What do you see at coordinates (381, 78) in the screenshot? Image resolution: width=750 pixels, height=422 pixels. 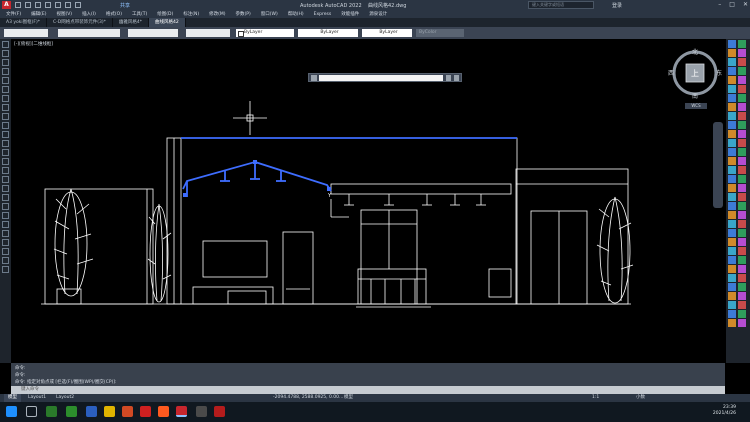 I see `find-text-input` at bounding box center [381, 78].